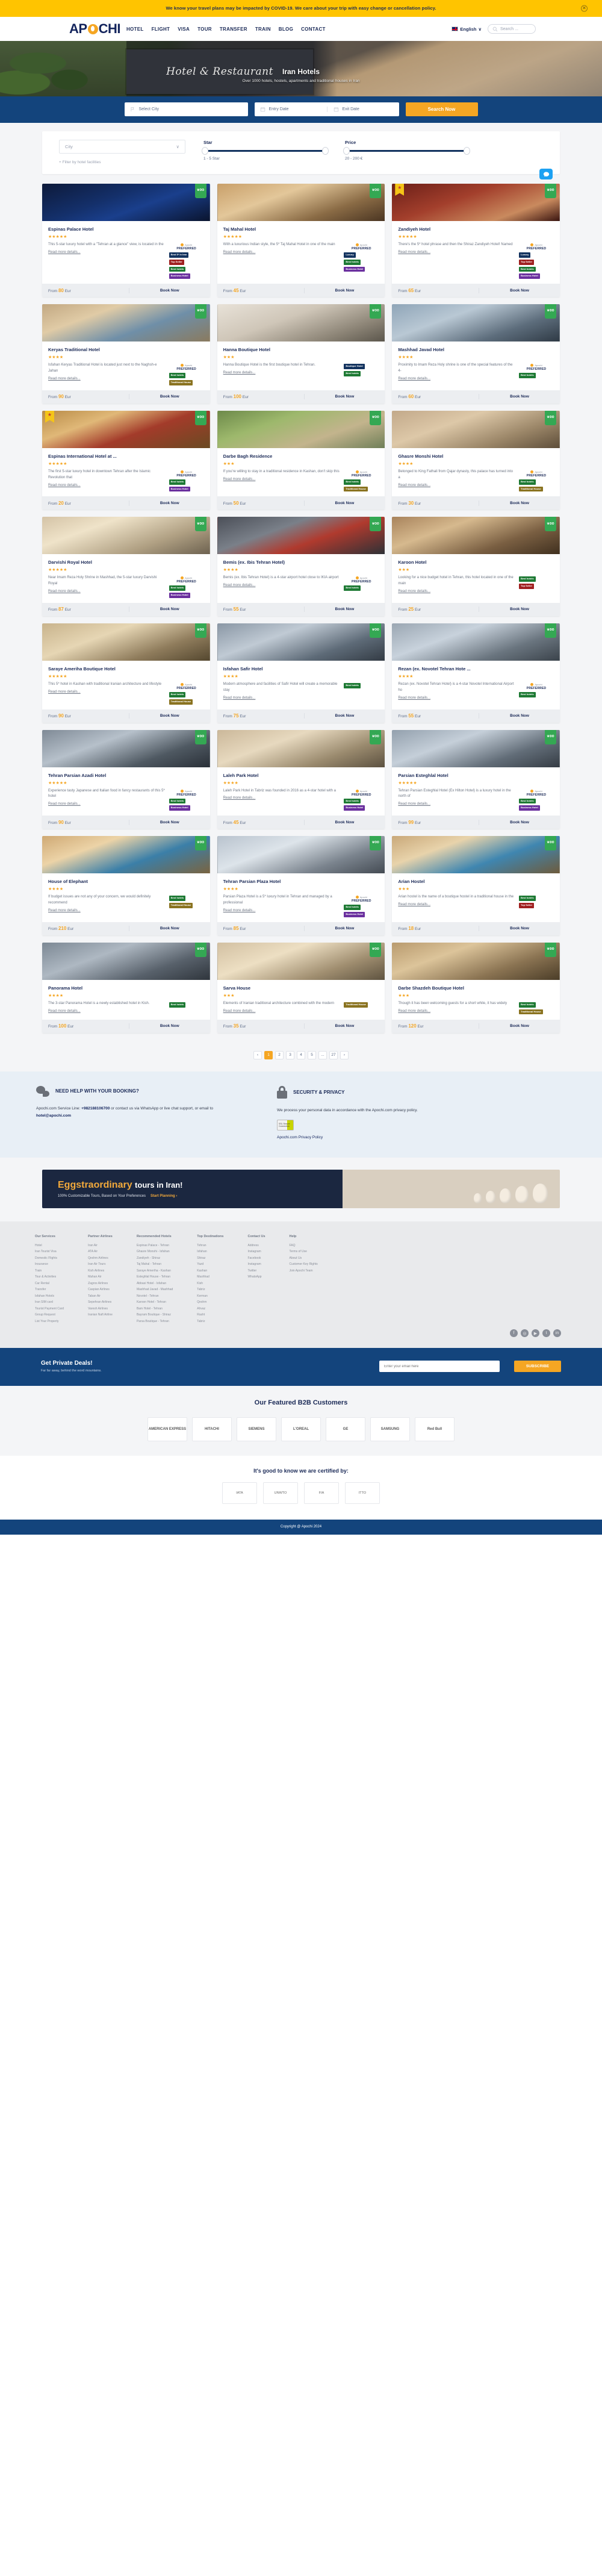 The height and width of the screenshot is (2576, 602). What do you see at coordinates (95, 1108) in the screenshot?
I see `service-phone: +982188106700` at bounding box center [95, 1108].